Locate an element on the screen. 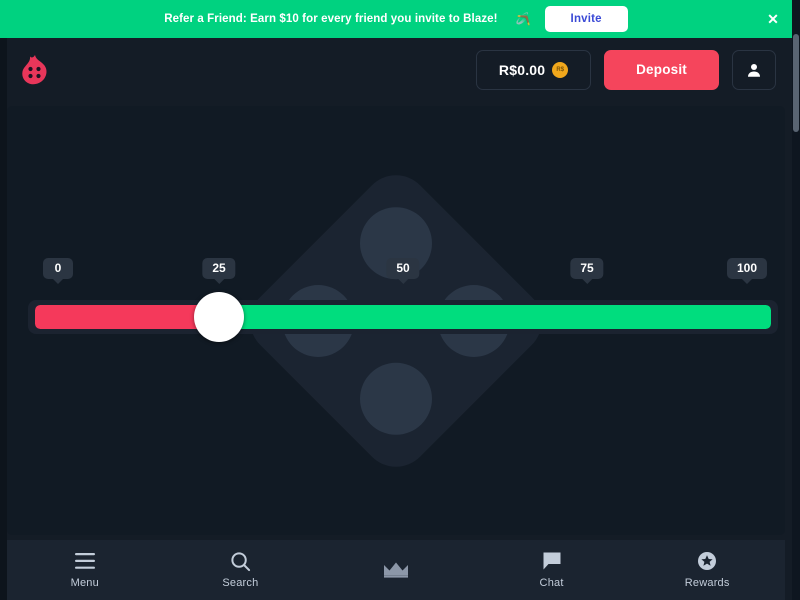 This screenshot has height=600, width=800. blaze-logo-svg is located at coordinates (34, 69).